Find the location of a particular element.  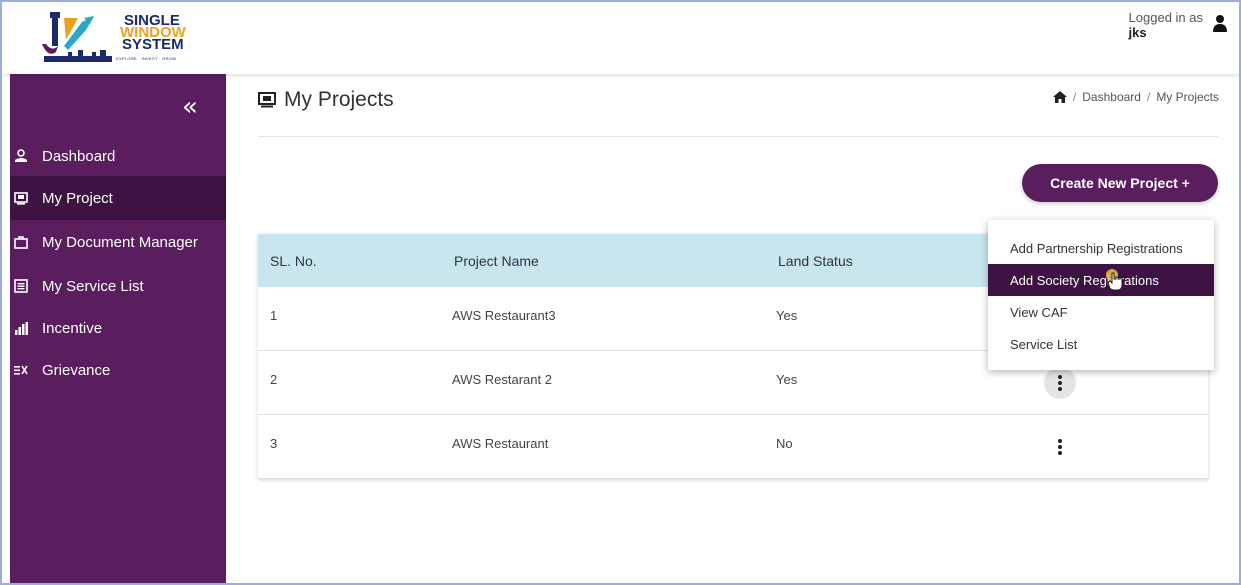

sidebar-item-label: My Project is located at coordinates (77, 198).